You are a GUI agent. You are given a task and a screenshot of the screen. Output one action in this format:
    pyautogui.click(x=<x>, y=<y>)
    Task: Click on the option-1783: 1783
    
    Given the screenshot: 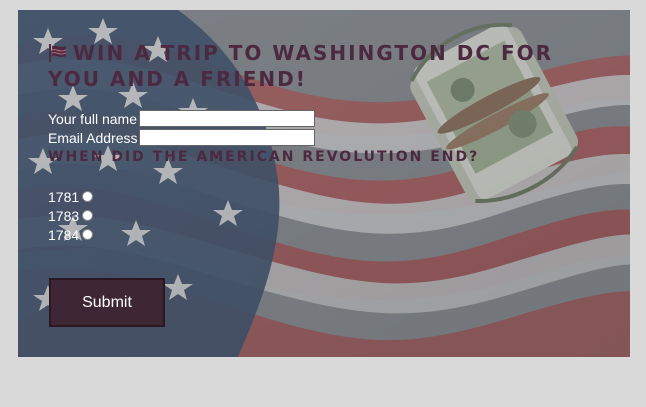 What is the action you would take?
    pyautogui.click(x=318, y=215)
    